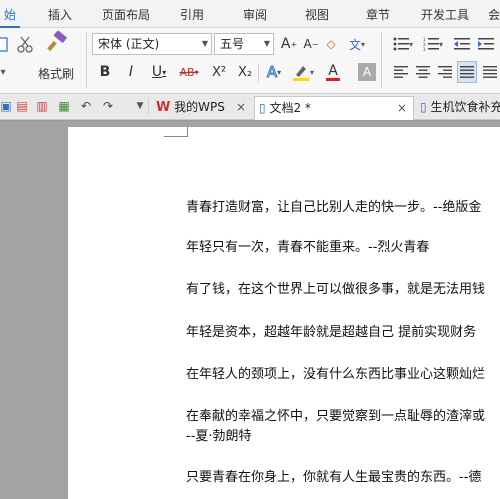  I want to click on save-icon: ▣, so click(7, 106).